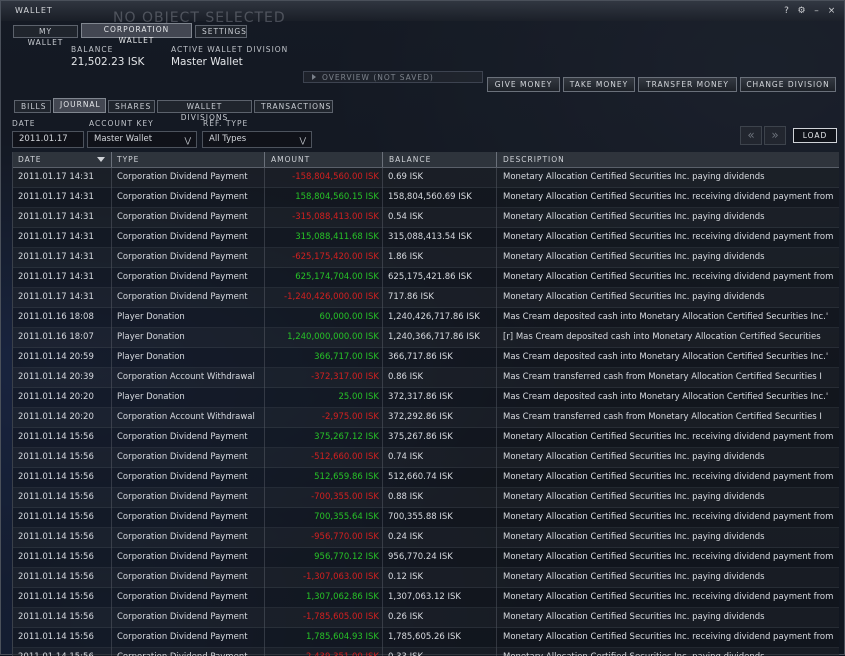 The image size is (845, 656). What do you see at coordinates (350, 417) in the screenshot?
I see `row-amount: -2,975.00 ISK` at bounding box center [350, 417].